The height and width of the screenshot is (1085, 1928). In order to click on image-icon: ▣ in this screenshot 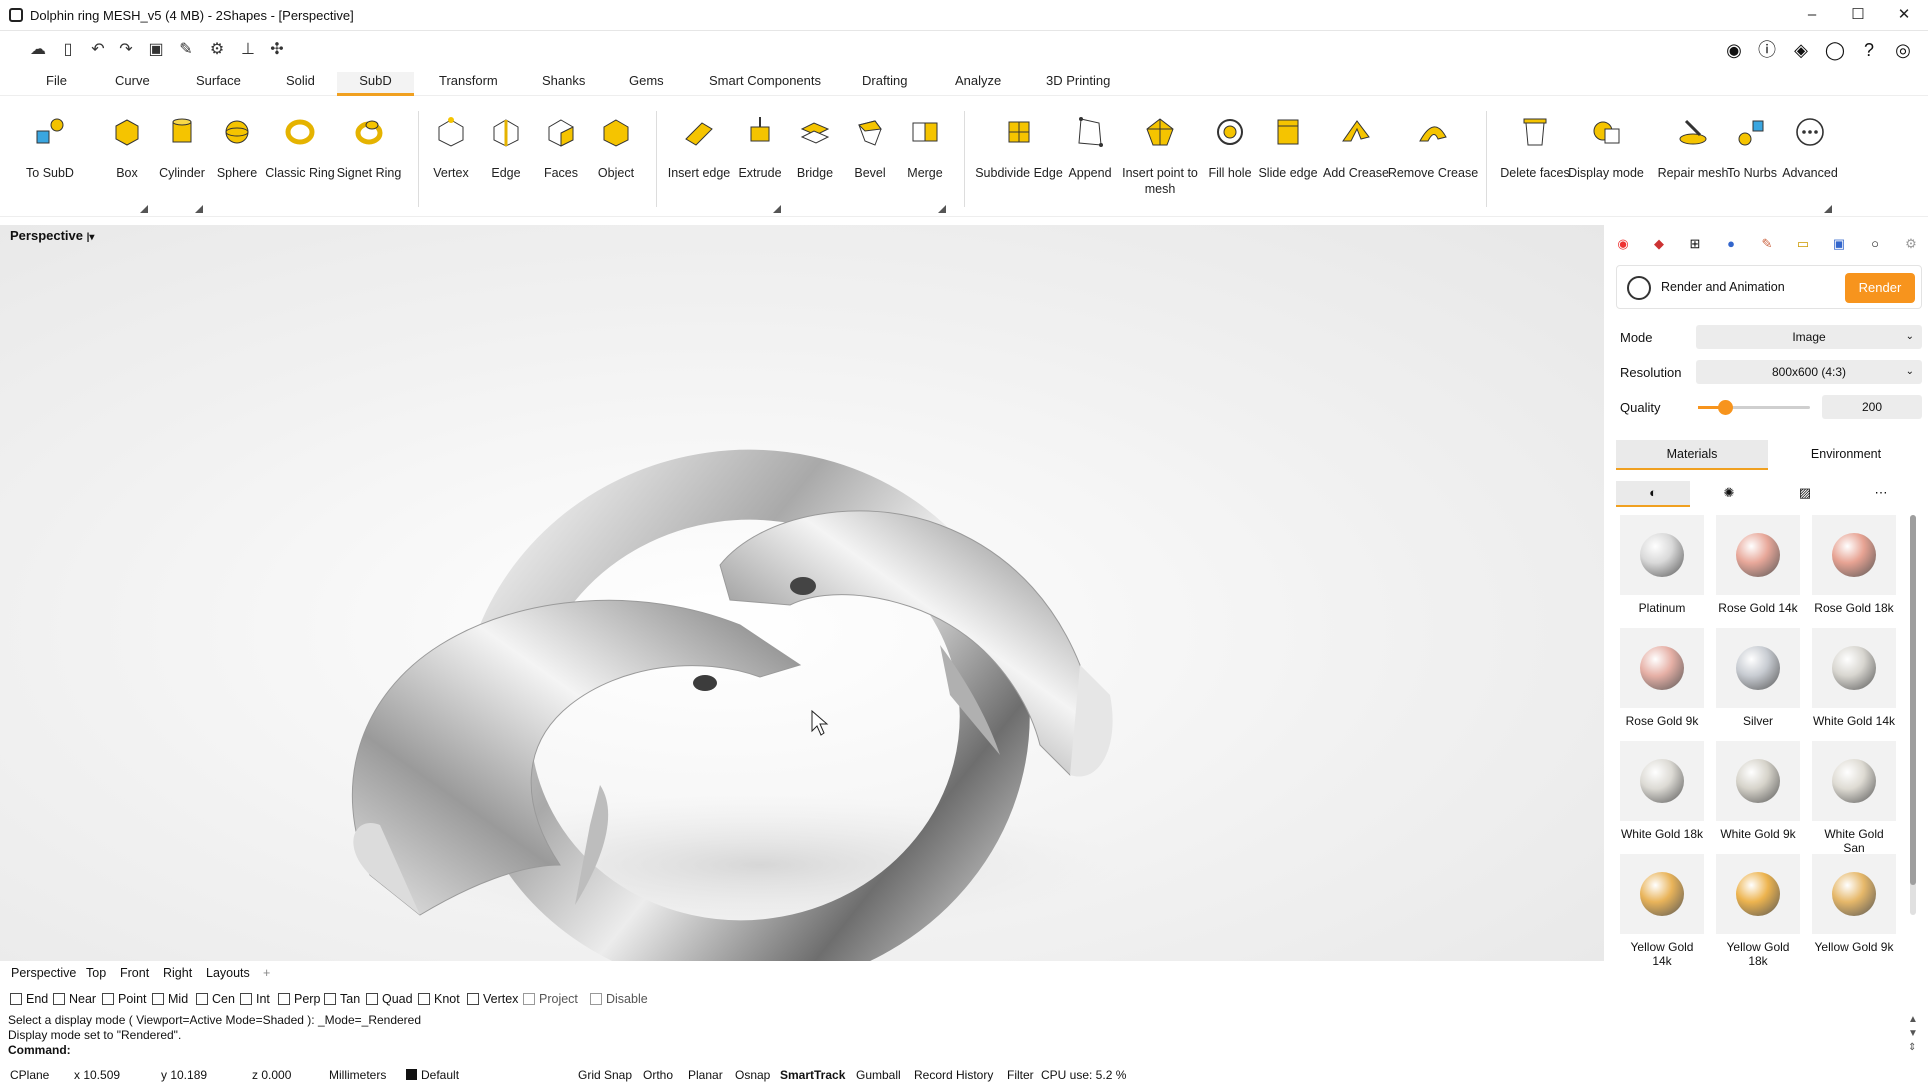, I will do `click(1839, 244)`.